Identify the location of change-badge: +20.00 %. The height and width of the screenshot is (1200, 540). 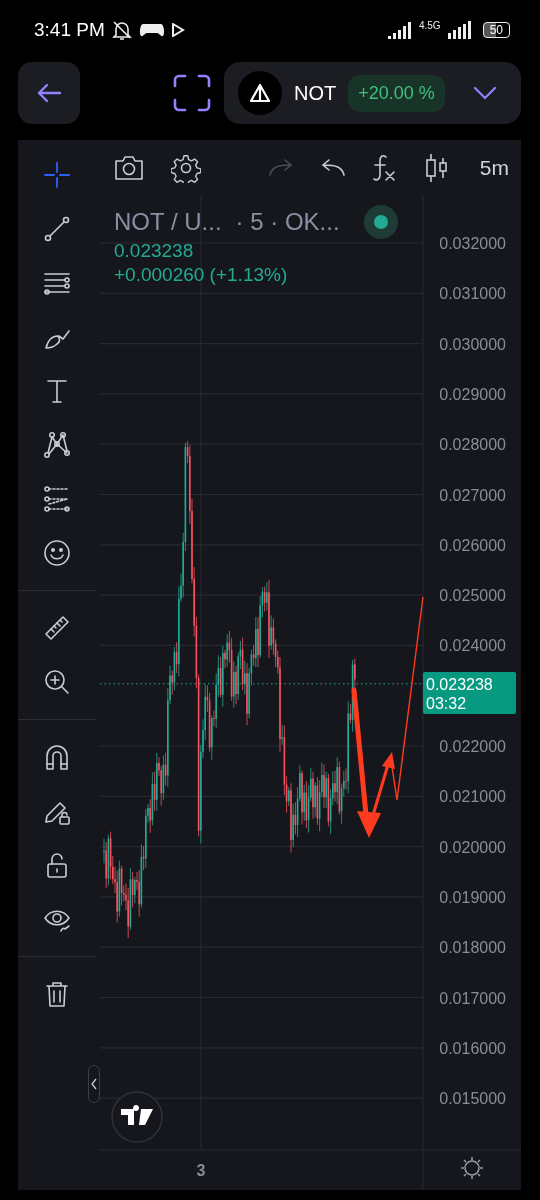
(396, 93).